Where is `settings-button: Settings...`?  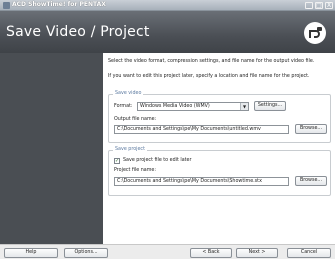 settings-button: Settings... is located at coordinates (270, 106).